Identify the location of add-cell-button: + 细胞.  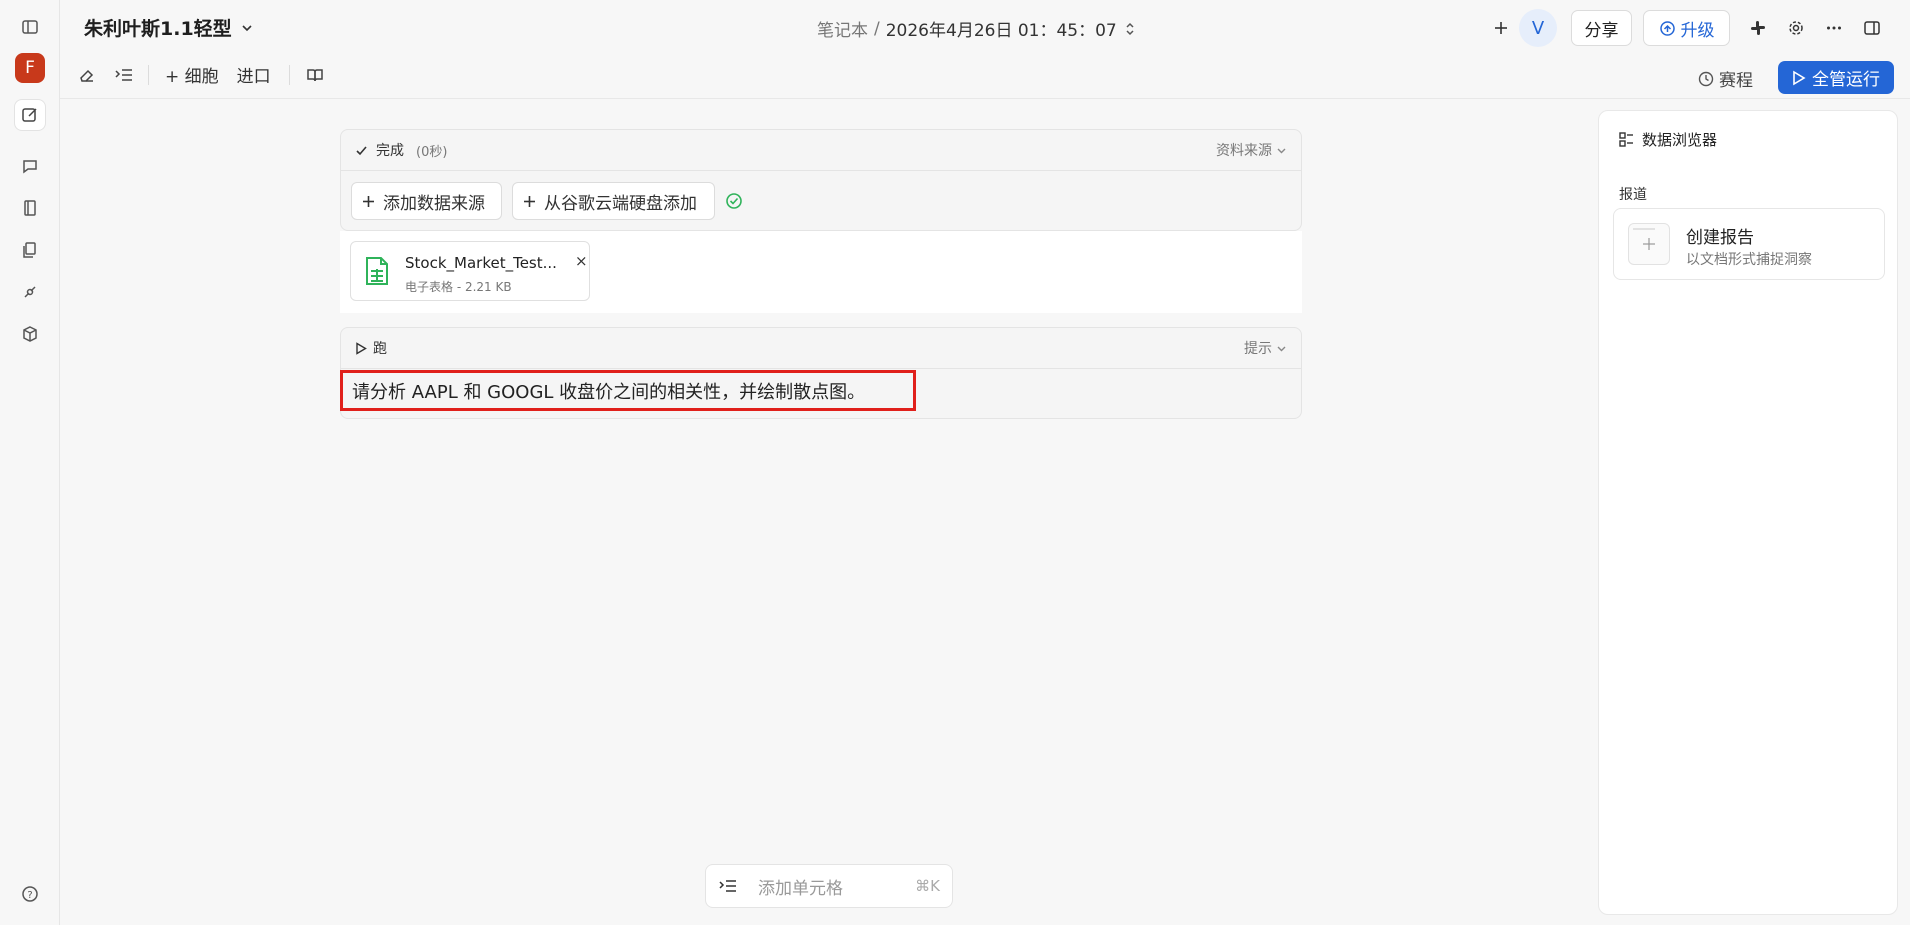
(192, 74).